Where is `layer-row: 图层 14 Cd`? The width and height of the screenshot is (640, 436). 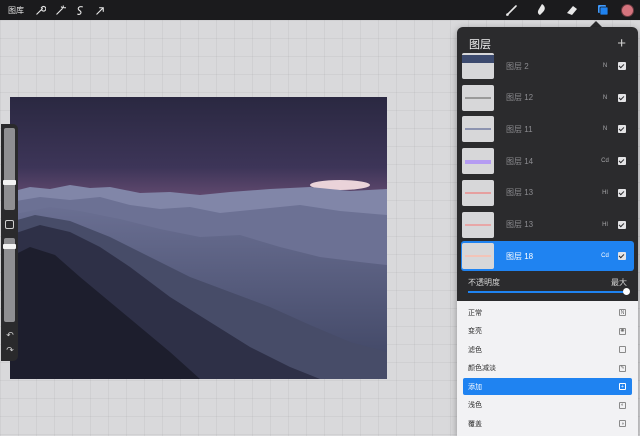 layer-row: 图层 14 Cd is located at coordinates (547, 161).